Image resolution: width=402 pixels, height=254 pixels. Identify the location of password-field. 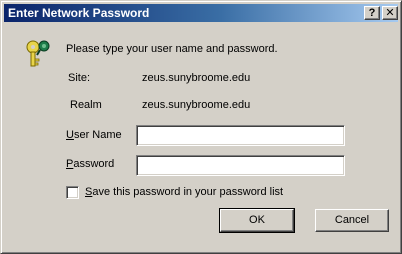
(240, 165).